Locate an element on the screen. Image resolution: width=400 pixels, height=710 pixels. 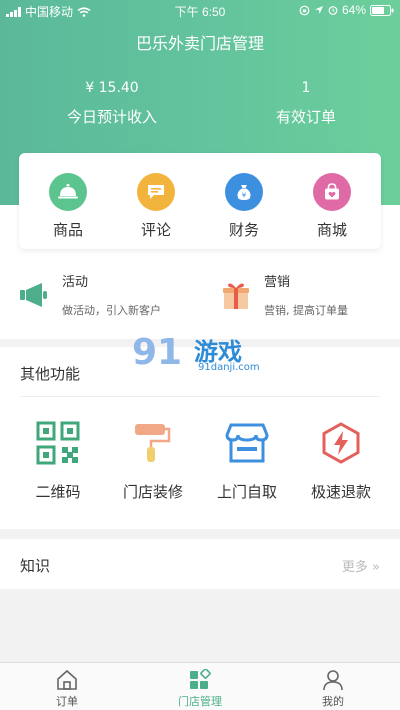
paint-roller-icon is located at coordinates (153, 443).